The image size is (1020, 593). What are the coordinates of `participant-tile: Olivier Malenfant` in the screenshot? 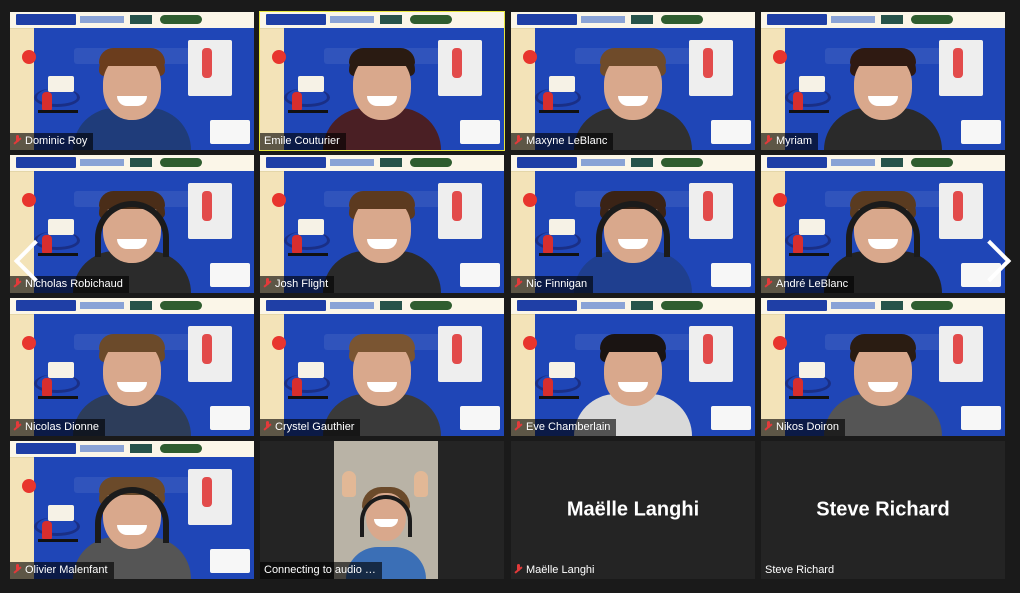 It's located at (132, 510).